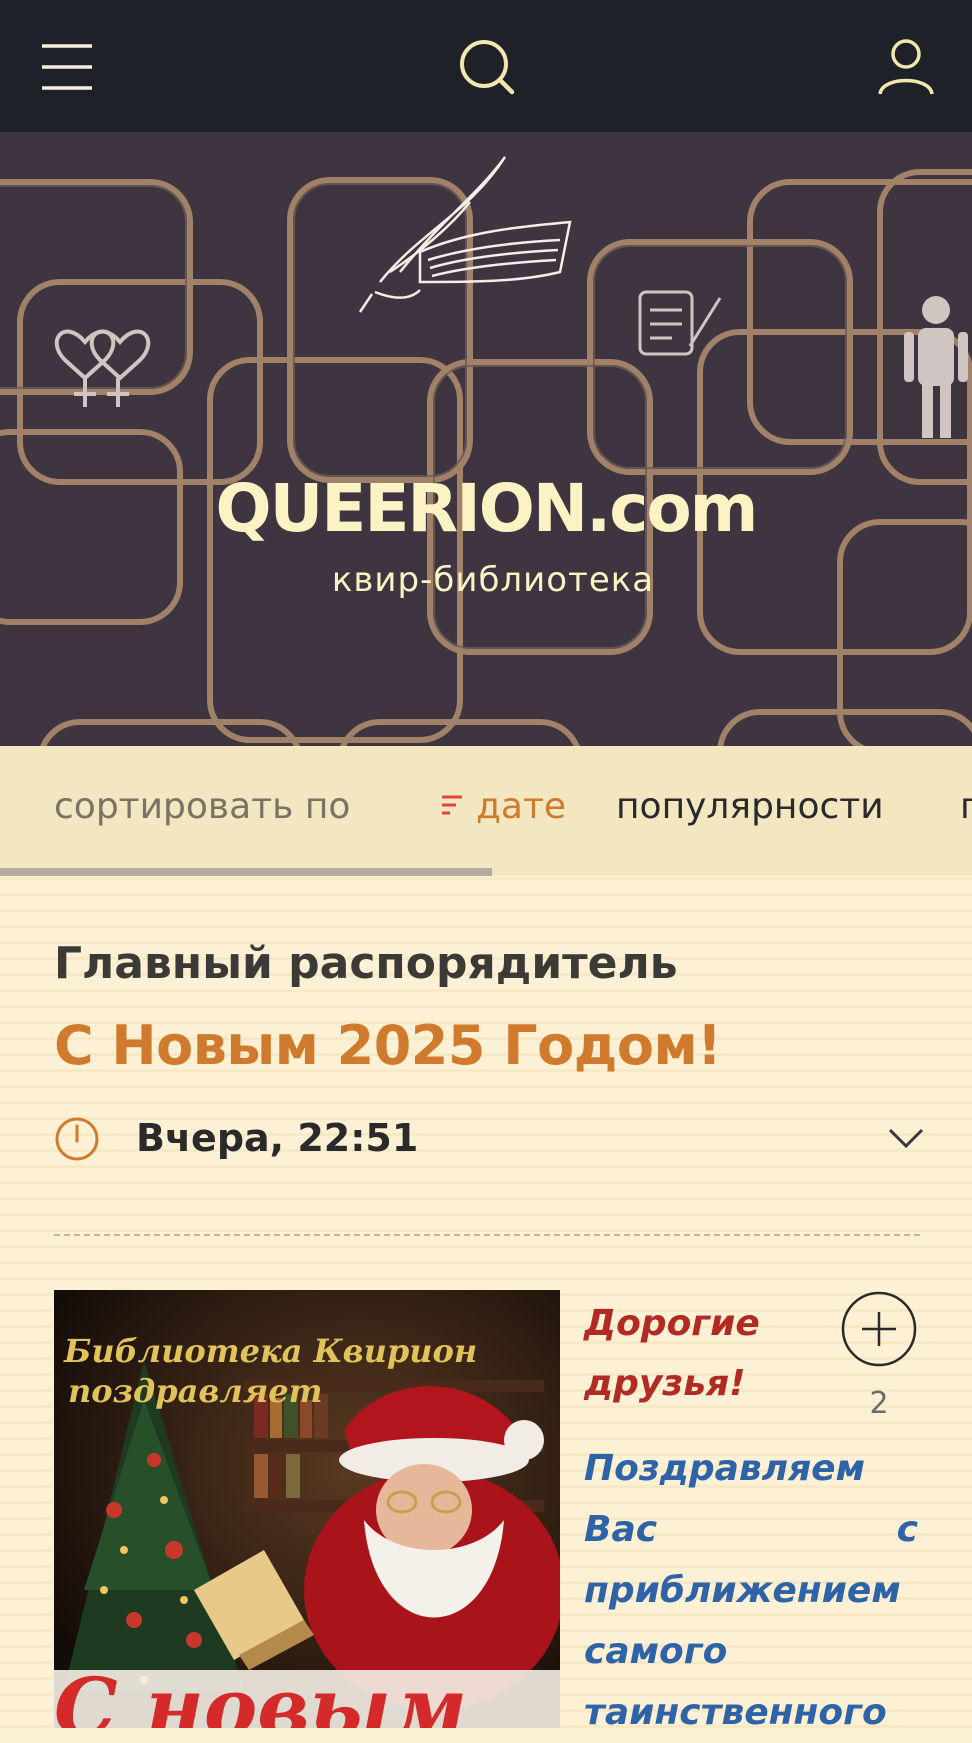 Image resolution: width=972 pixels, height=1743 pixels. Describe the element at coordinates (487, 1235) in the screenshot. I see `divider` at that location.